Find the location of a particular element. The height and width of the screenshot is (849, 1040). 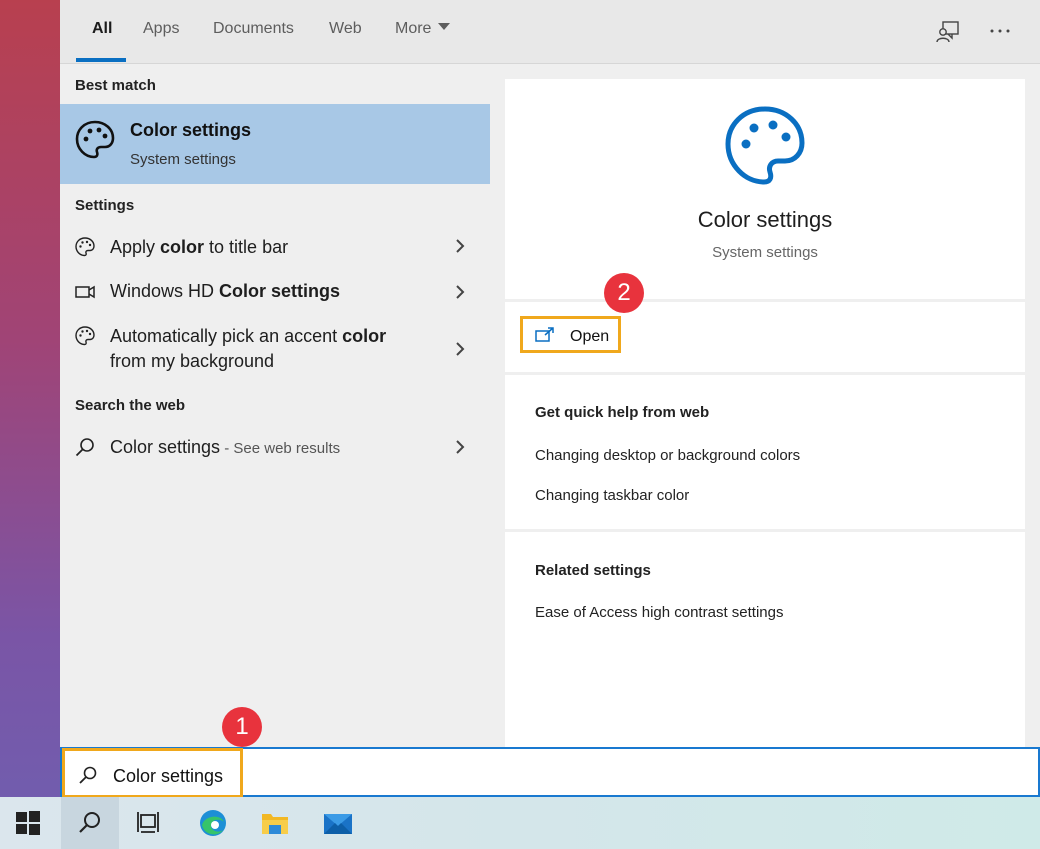

settings-header: Settings is located at coordinates (105, 205).